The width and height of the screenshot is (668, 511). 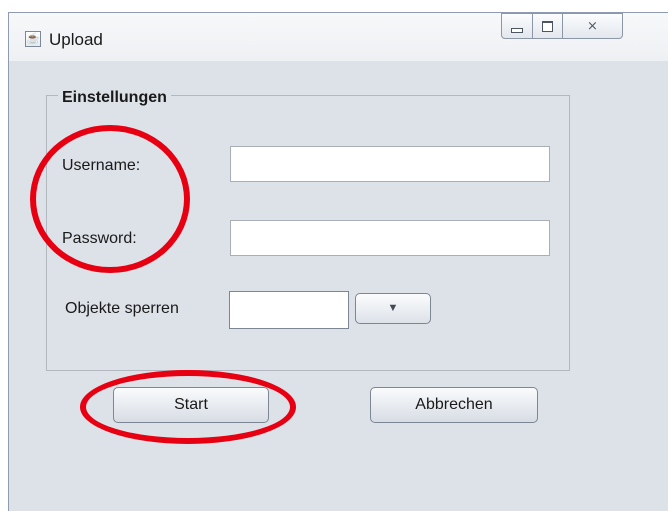 I want to click on title-bar: ☕ Upload ⨯, so click(x=338, y=37).